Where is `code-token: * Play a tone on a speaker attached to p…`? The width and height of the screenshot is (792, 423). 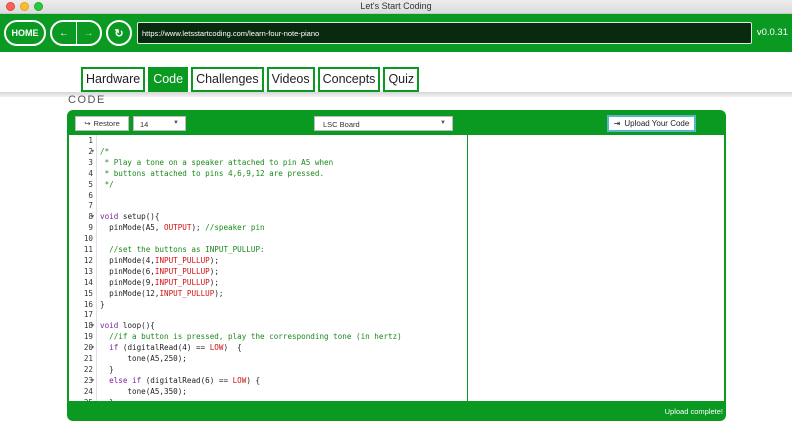
code-token: * Play a tone on a speaker attached to p… is located at coordinates (217, 162).